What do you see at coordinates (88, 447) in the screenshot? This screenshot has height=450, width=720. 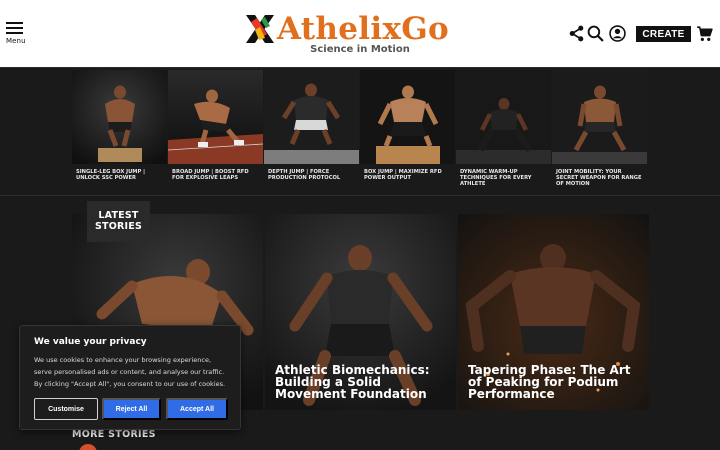 I see `more-stories-avatar` at bounding box center [88, 447].